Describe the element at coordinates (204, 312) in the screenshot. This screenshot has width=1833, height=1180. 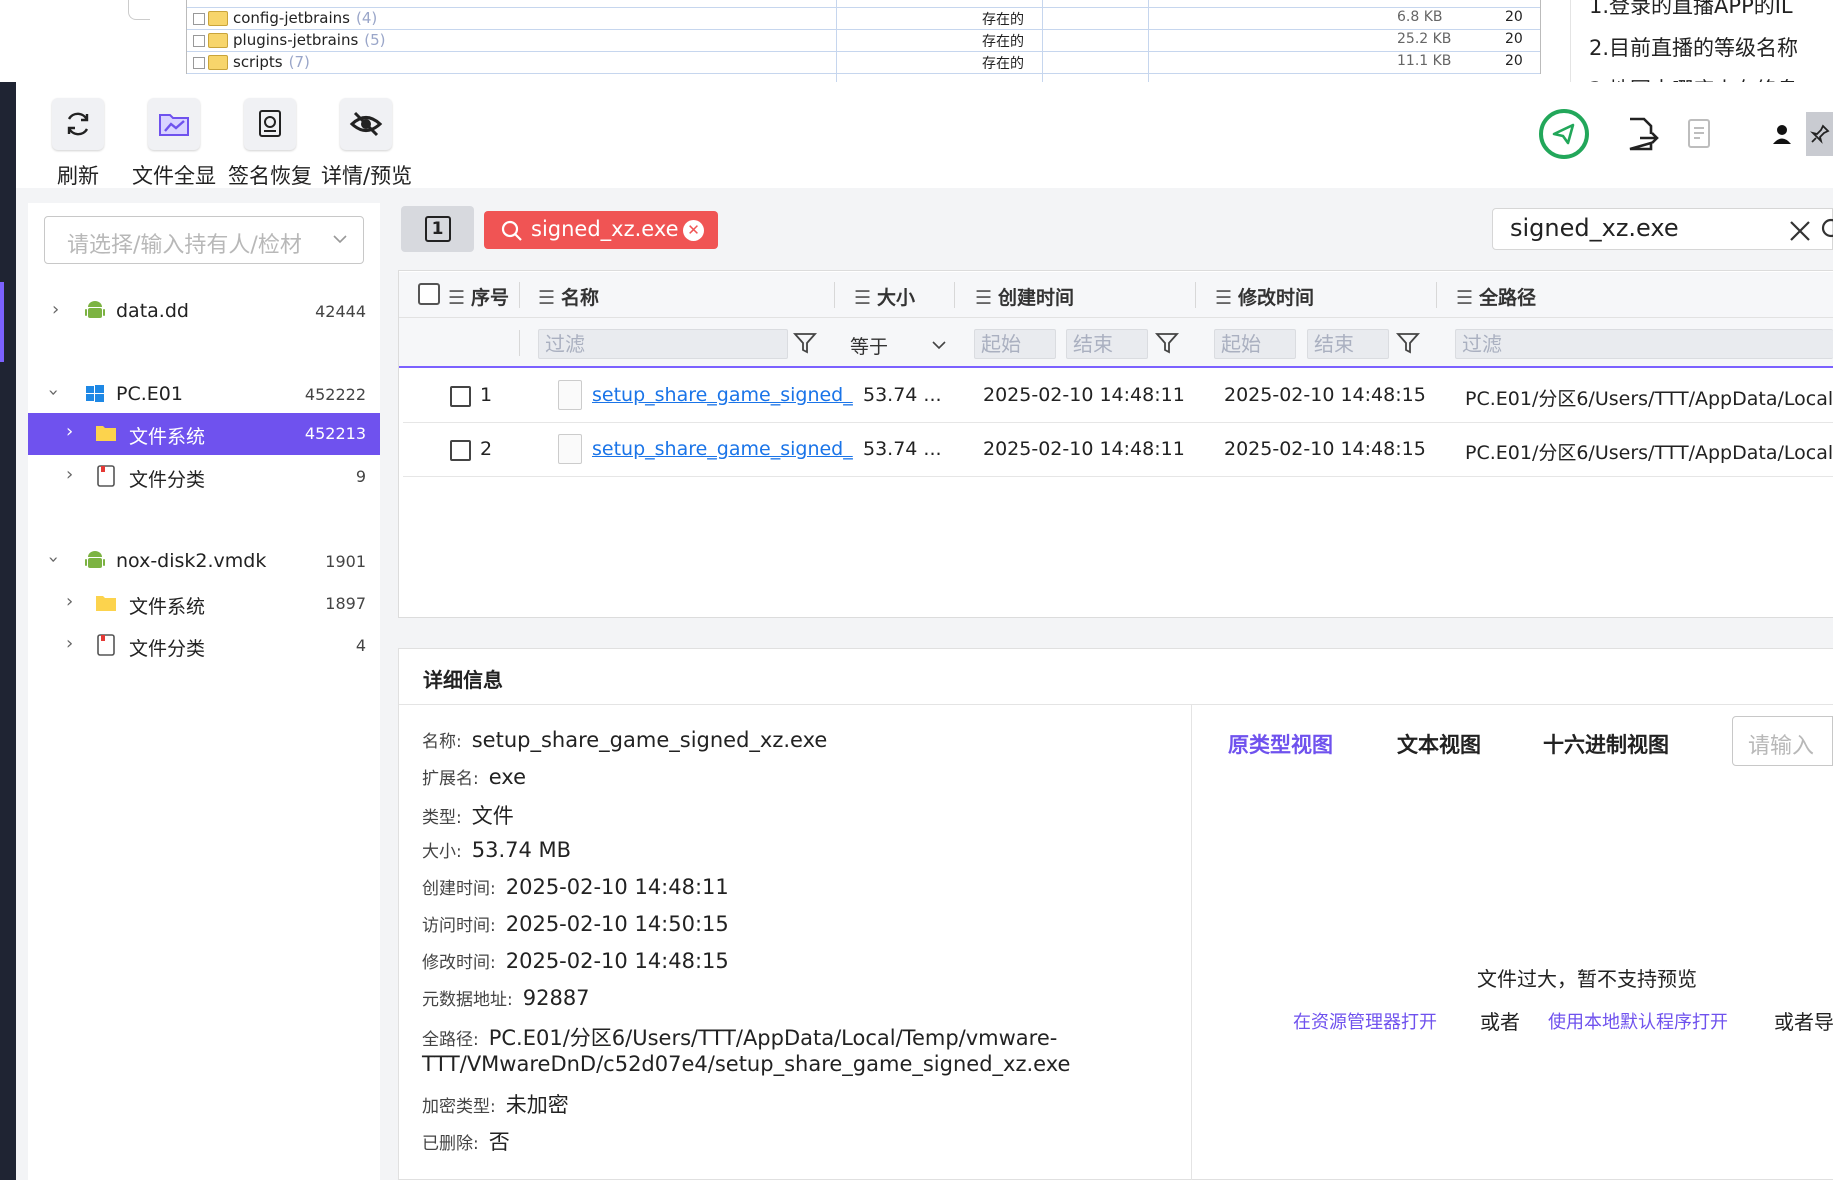
I see `tree-item-data-dd: › data.dd 42444` at that location.